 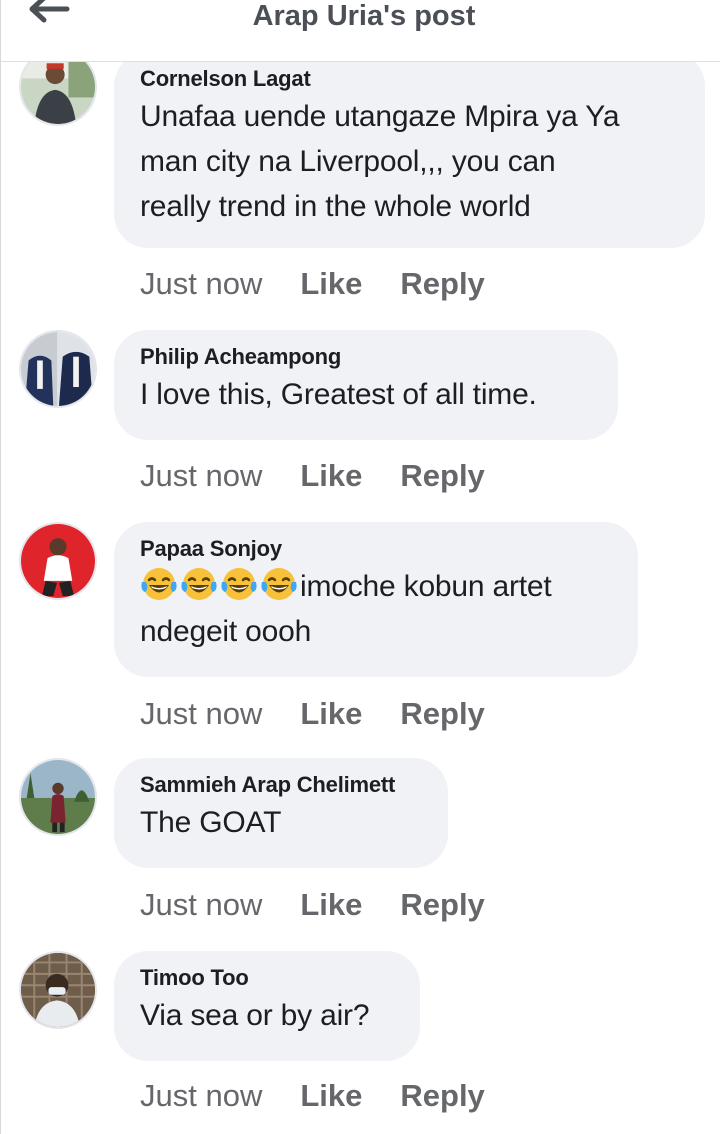 I want to click on comment-text-line: Via sea or by air?, so click(x=255, y=1015).